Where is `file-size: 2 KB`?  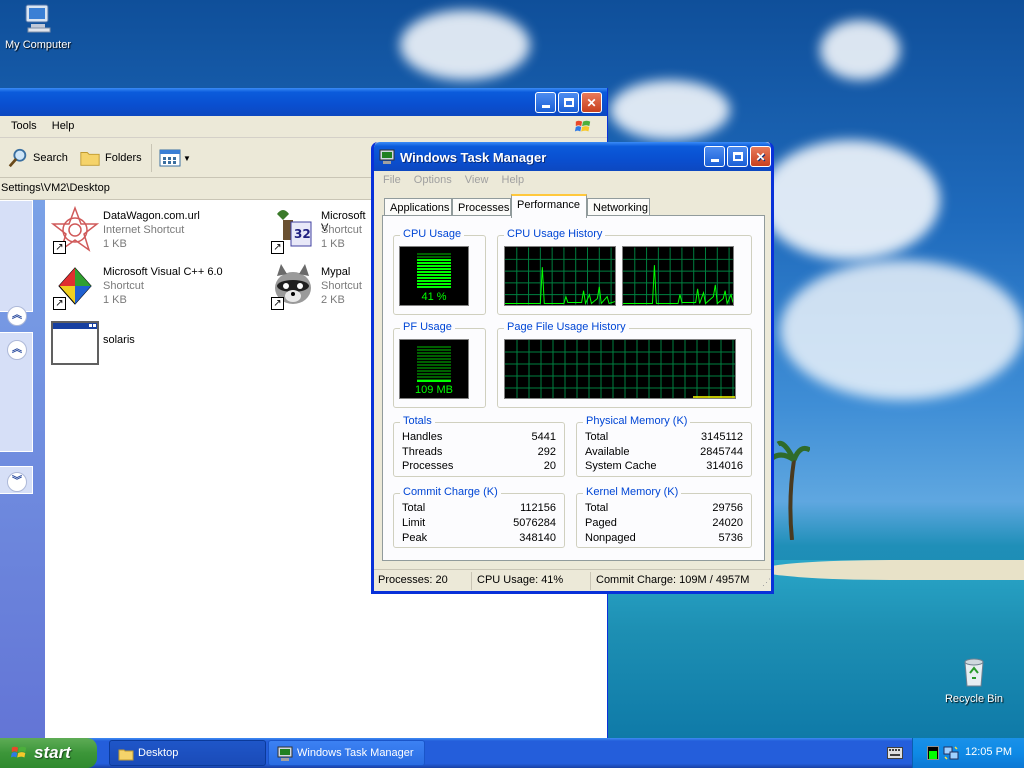 file-size: 2 KB is located at coordinates (333, 300).